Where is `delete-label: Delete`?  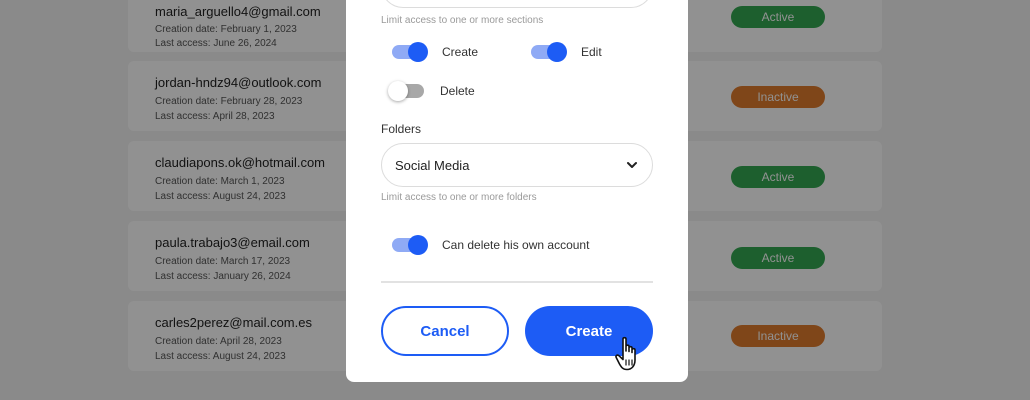
delete-label: Delete is located at coordinates (457, 91).